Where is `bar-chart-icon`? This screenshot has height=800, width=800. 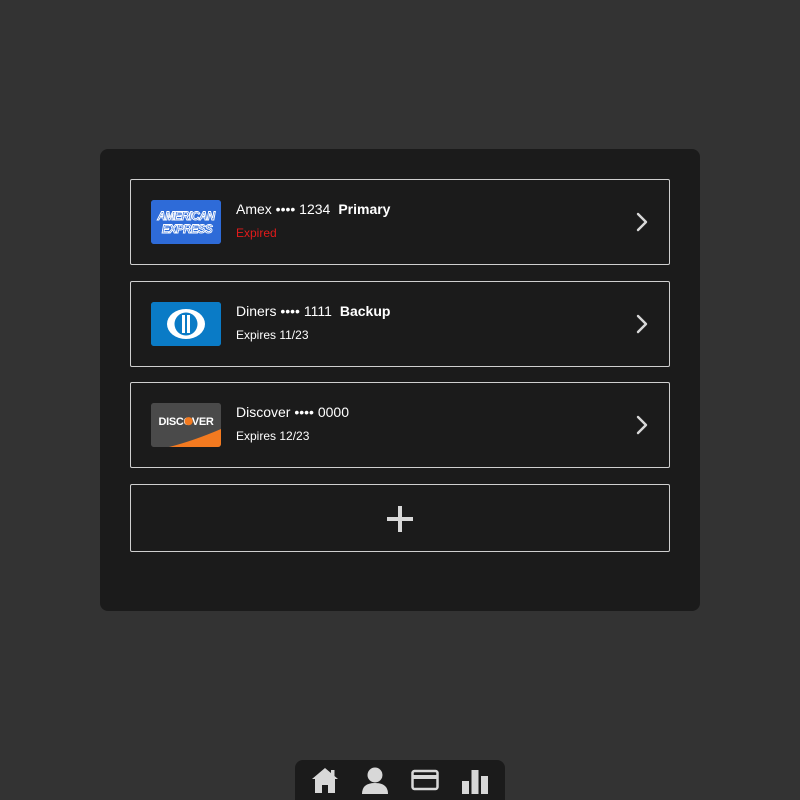
bar-chart-icon is located at coordinates (475, 780).